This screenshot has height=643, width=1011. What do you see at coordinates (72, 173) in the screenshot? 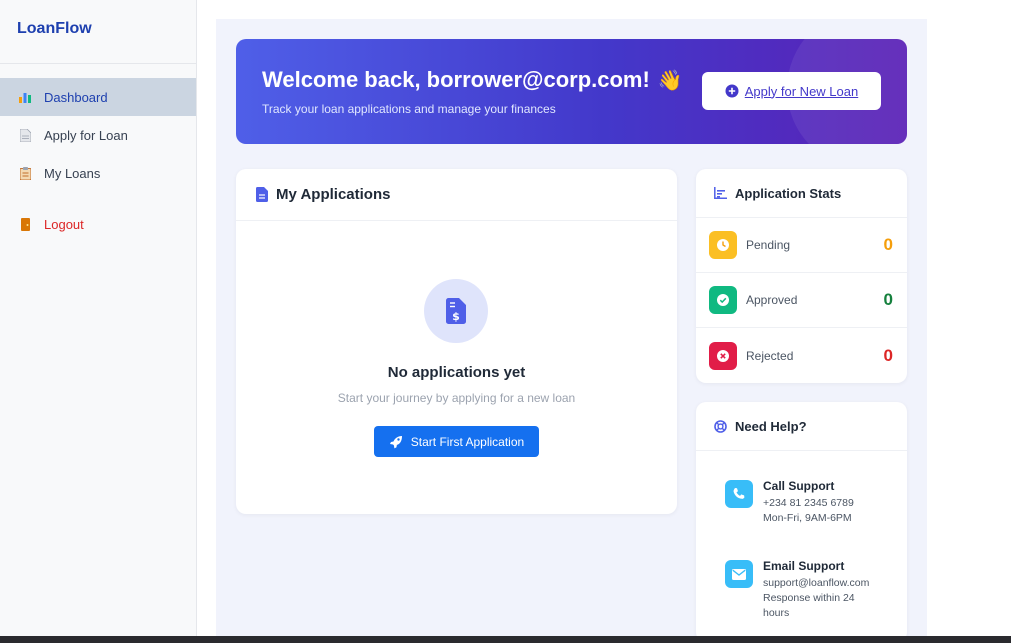
I see `sidebar-item-label: My Loans` at bounding box center [72, 173].